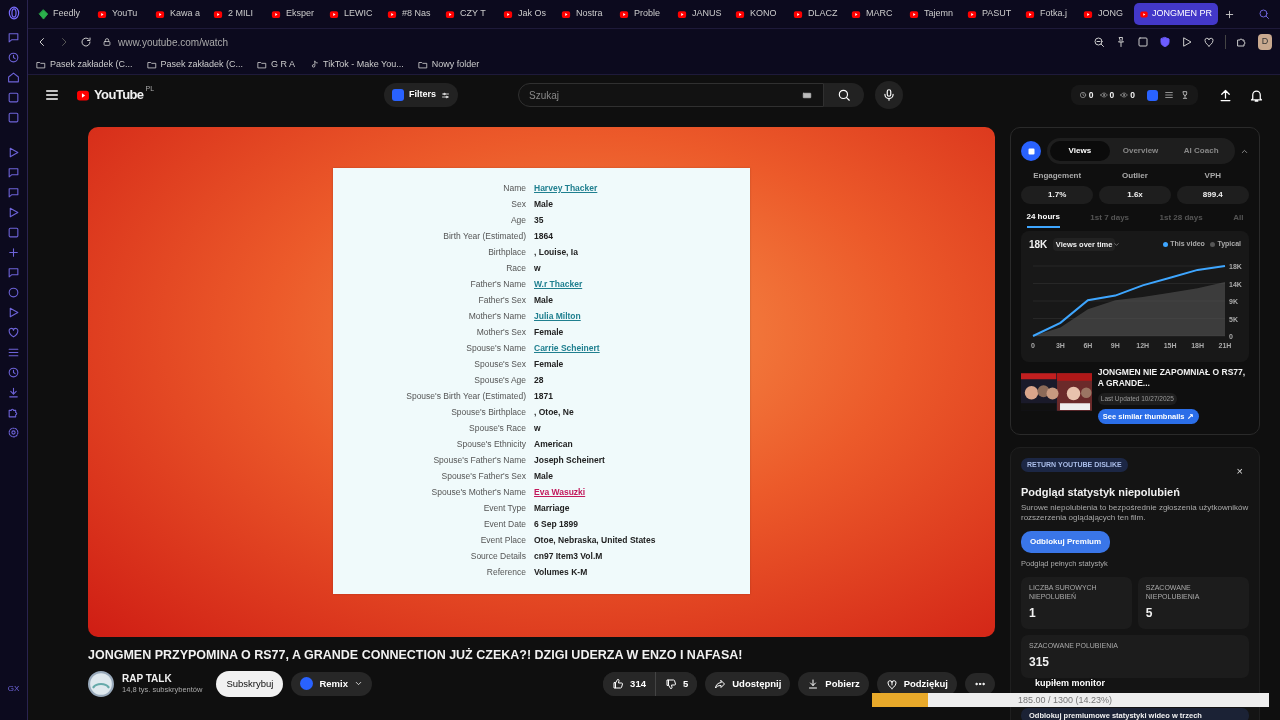  What do you see at coordinates (567, 348) in the screenshot?
I see `record-link: Carrie Scheinert` at bounding box center [567, 348].